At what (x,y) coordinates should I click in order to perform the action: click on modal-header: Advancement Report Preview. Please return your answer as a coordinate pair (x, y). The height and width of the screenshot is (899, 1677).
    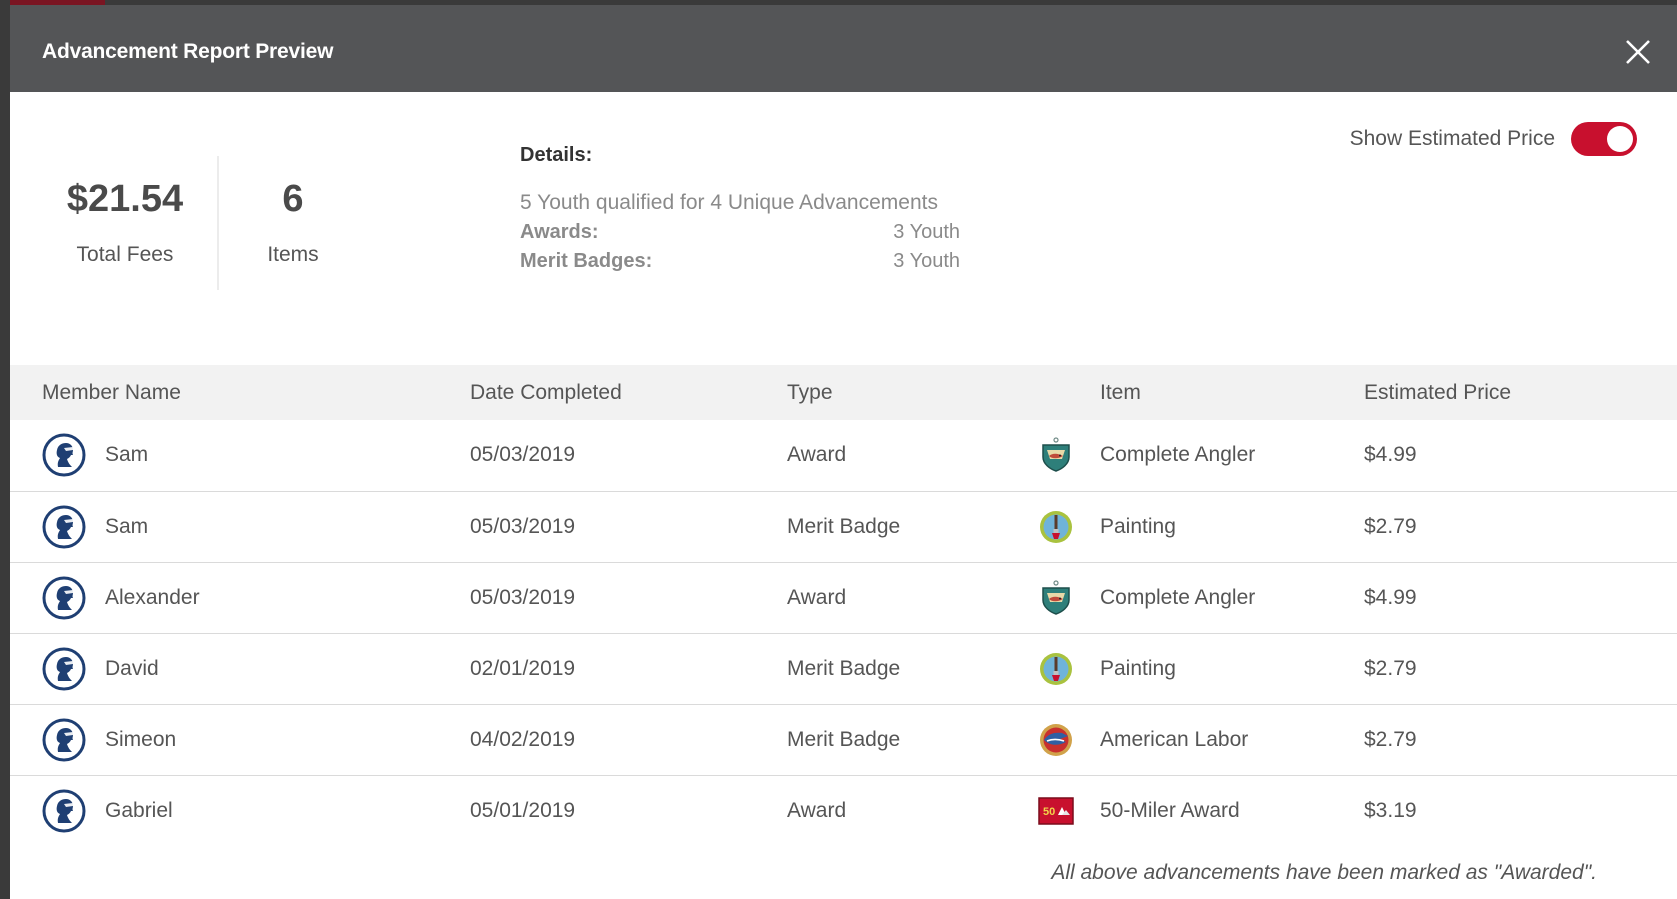
    Looking at the image, I should click on (843, 48).